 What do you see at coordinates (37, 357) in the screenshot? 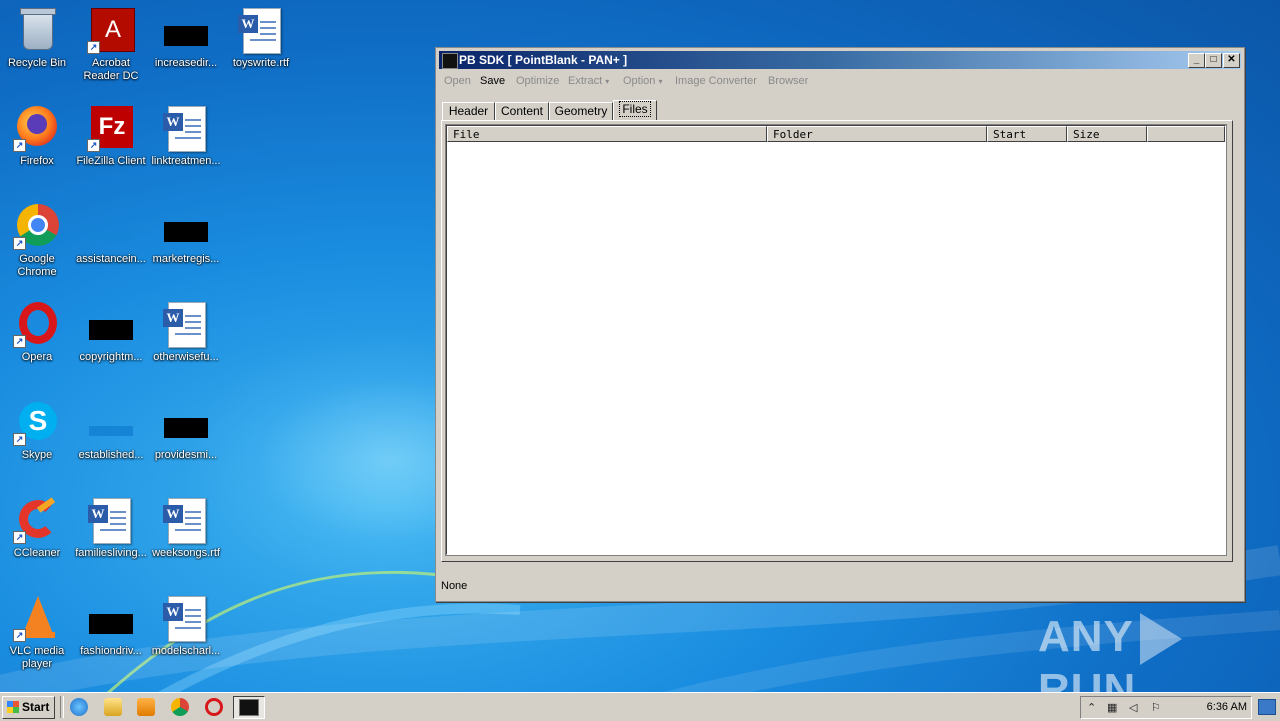
I see `desktop-icon-label: Opera` at bounding box center [37, 357].